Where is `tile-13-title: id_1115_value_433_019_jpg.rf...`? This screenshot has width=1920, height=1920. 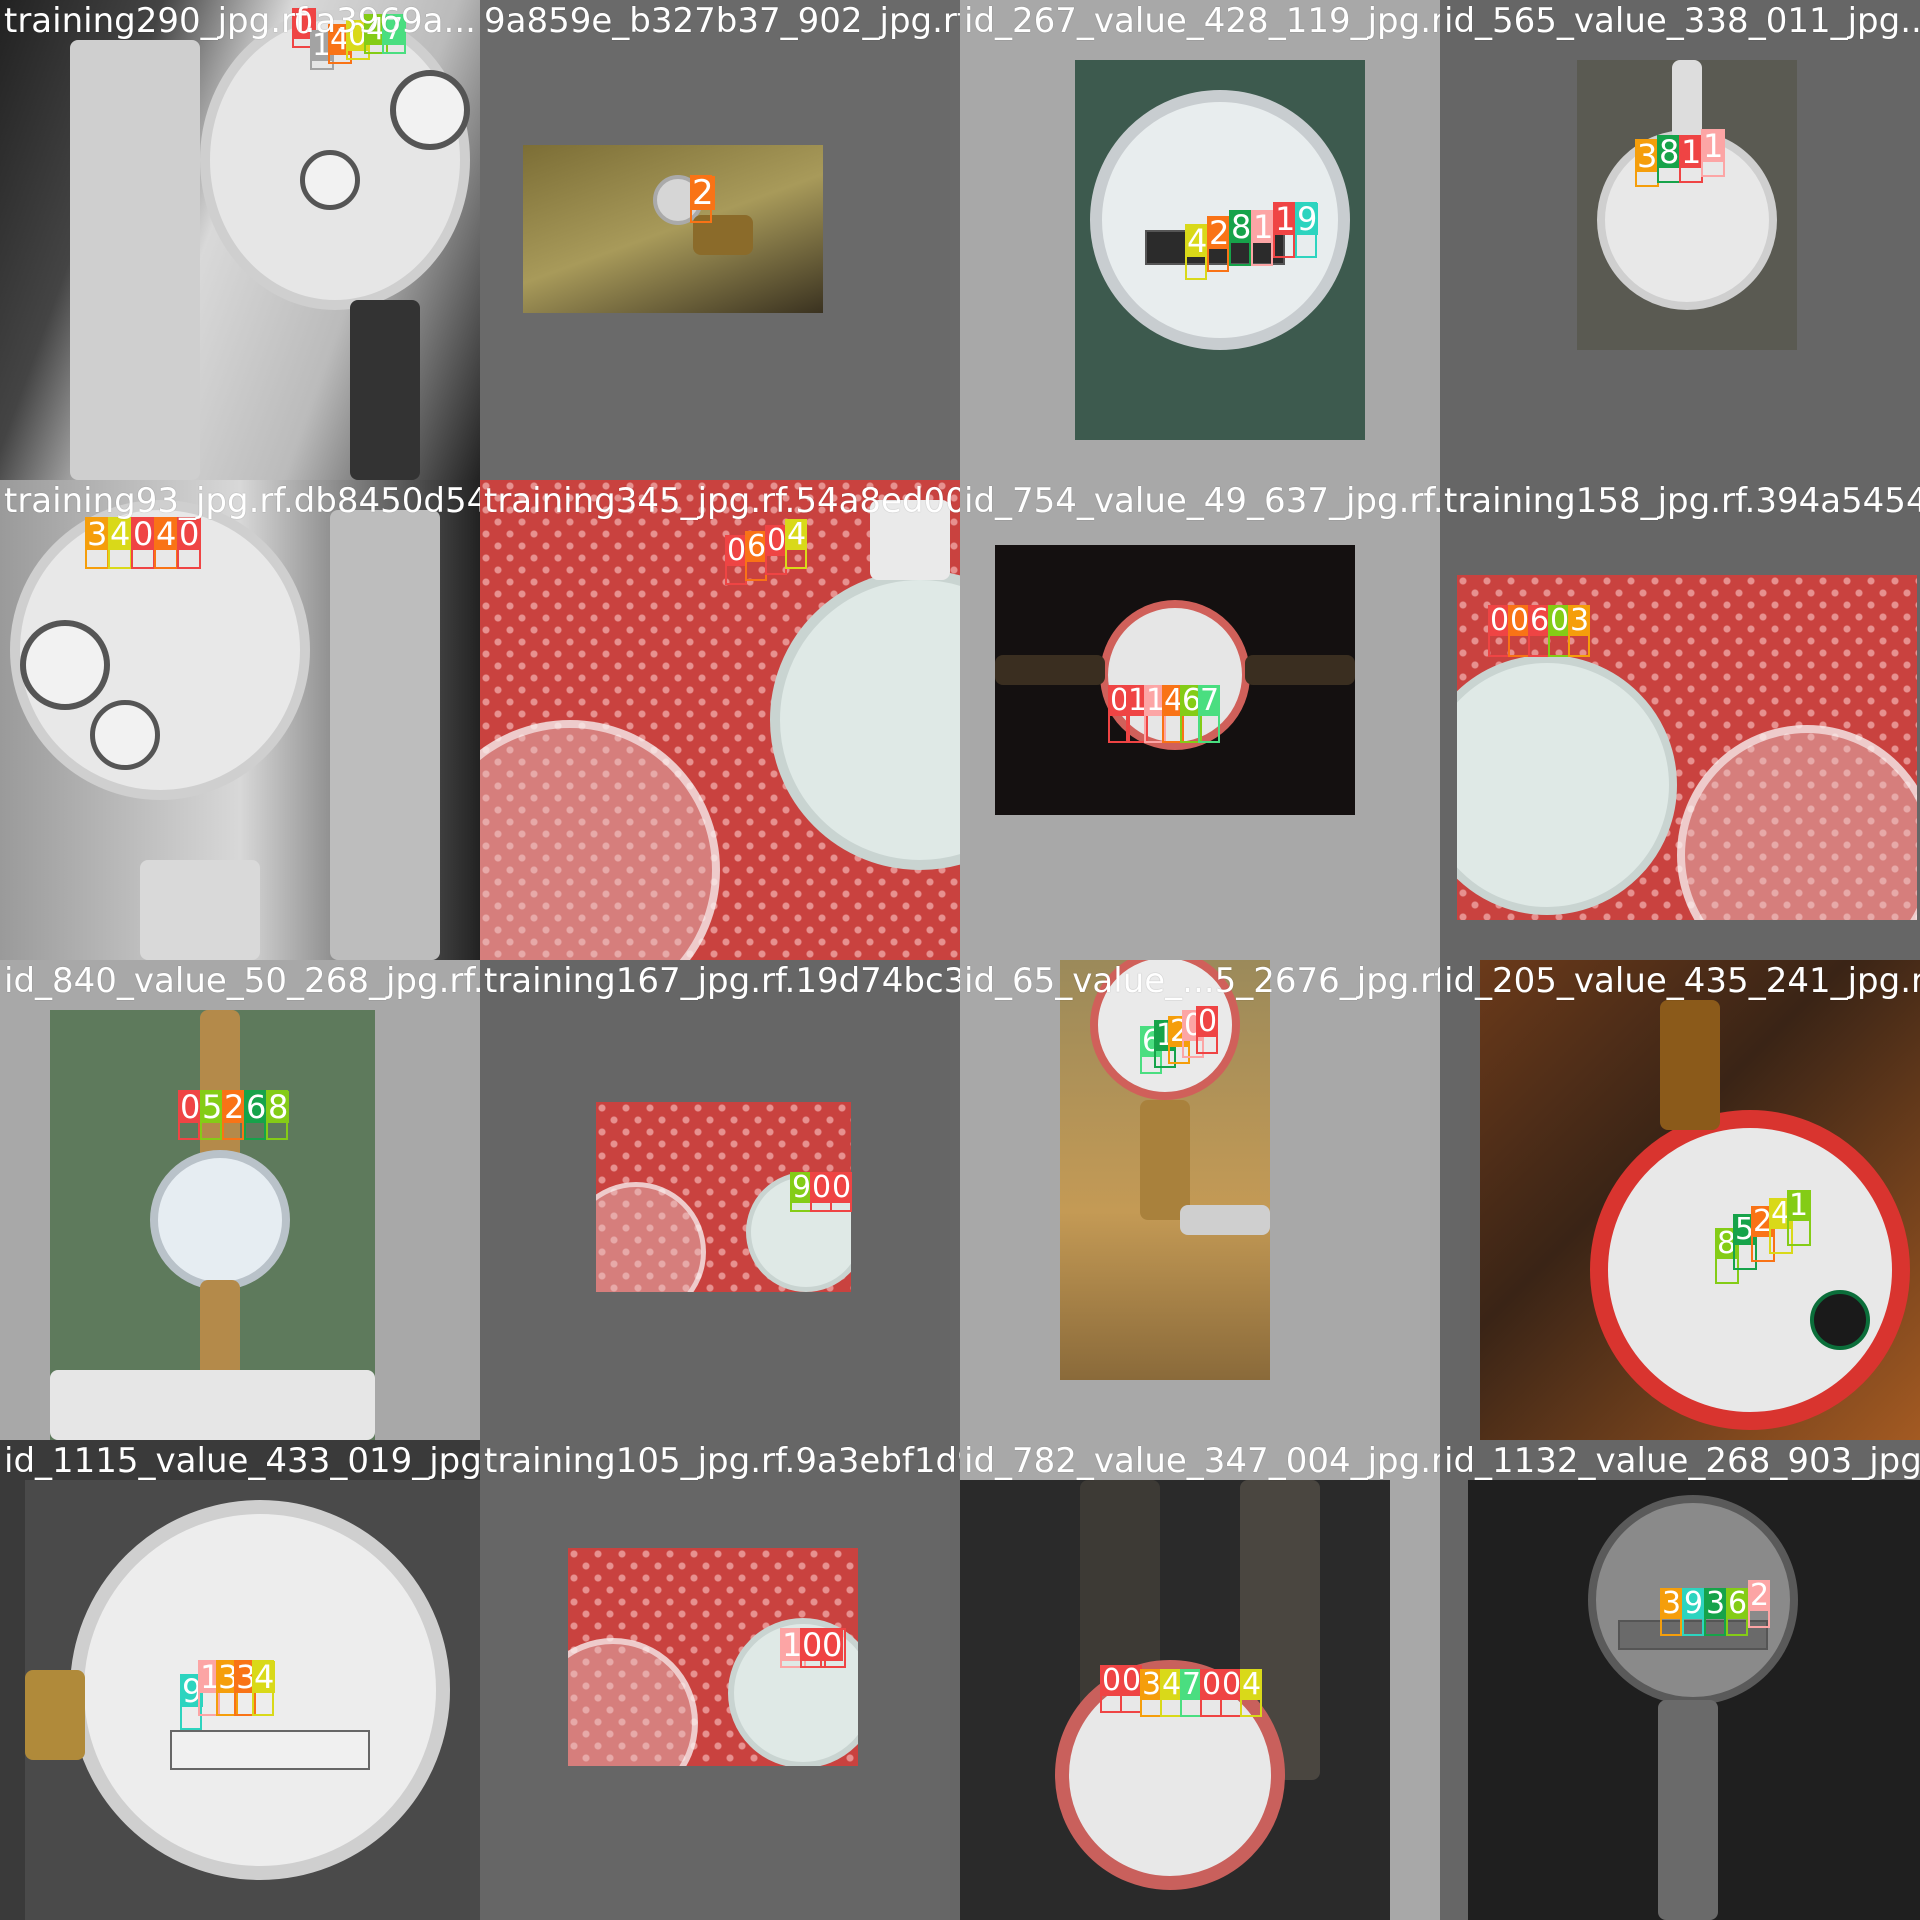 tile-13-title: id_1115_value_433_019_jpg.rf... is located at coordinates (242, 1461).